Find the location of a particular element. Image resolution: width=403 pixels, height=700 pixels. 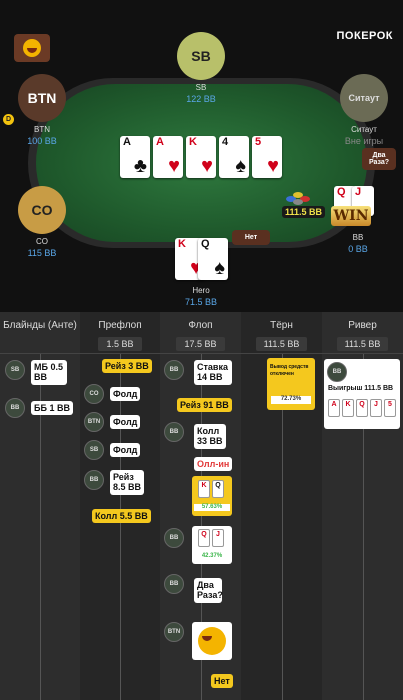

equity-label: 42.37% is located at coordinates (212, 556).